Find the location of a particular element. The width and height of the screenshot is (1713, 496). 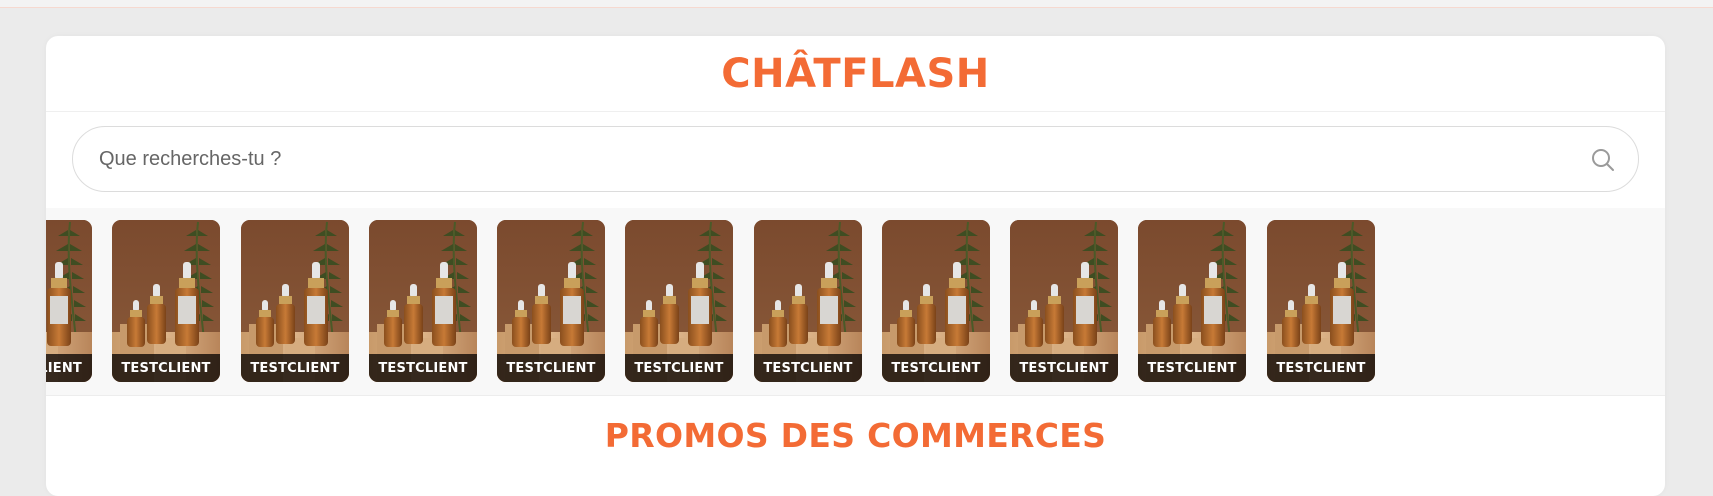

header: CHÂTFLASH is located at coordinates (855, 74).